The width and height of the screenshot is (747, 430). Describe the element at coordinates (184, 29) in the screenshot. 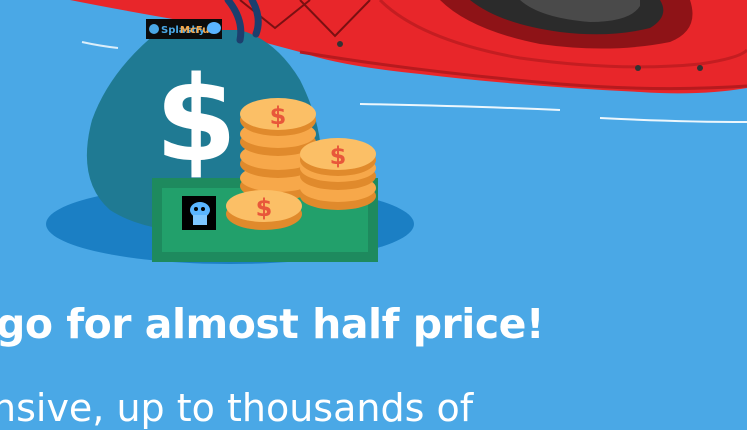

I see `brand-logo: Splashy McFun` at that location.